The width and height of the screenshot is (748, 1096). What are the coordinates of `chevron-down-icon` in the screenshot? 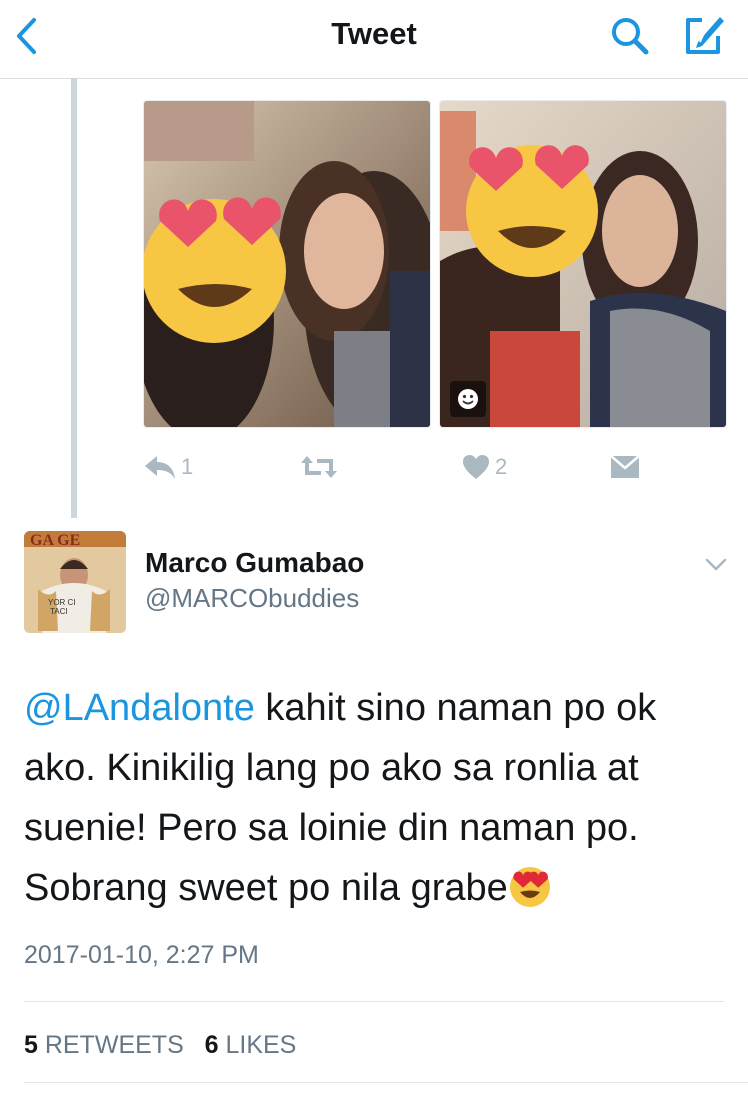 It's located at (716, 564).